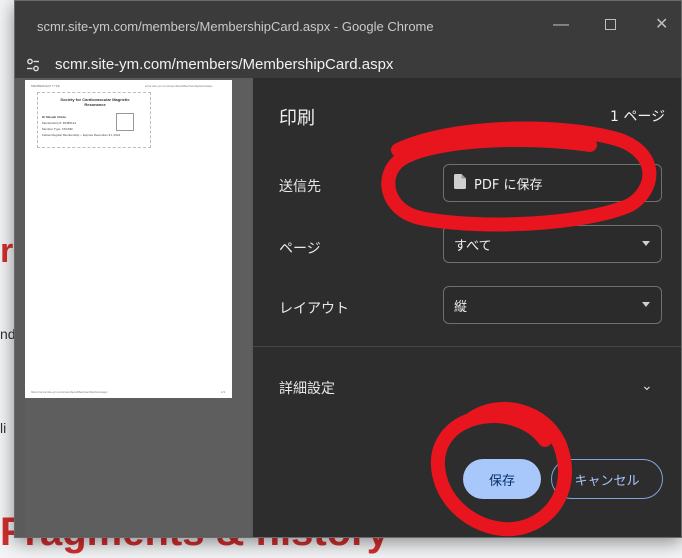  Describe the element at coordinates (661, 25) in the screenshot. I see `close-icon: ✕` at that location.